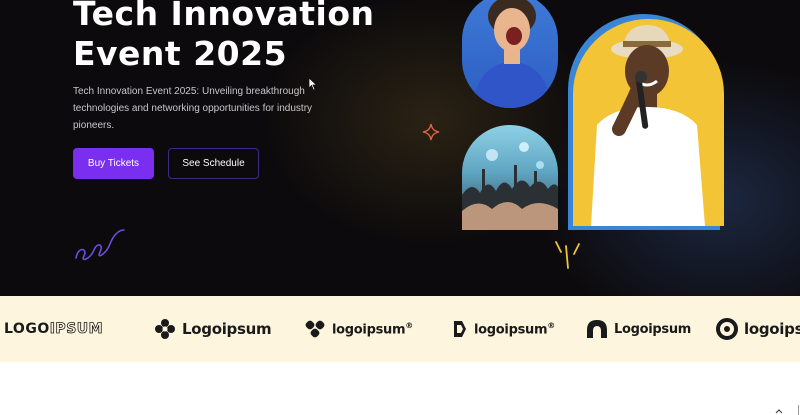 This screenshot has height=415, width=800. I want to click on chain-icon, so click(315, 329).